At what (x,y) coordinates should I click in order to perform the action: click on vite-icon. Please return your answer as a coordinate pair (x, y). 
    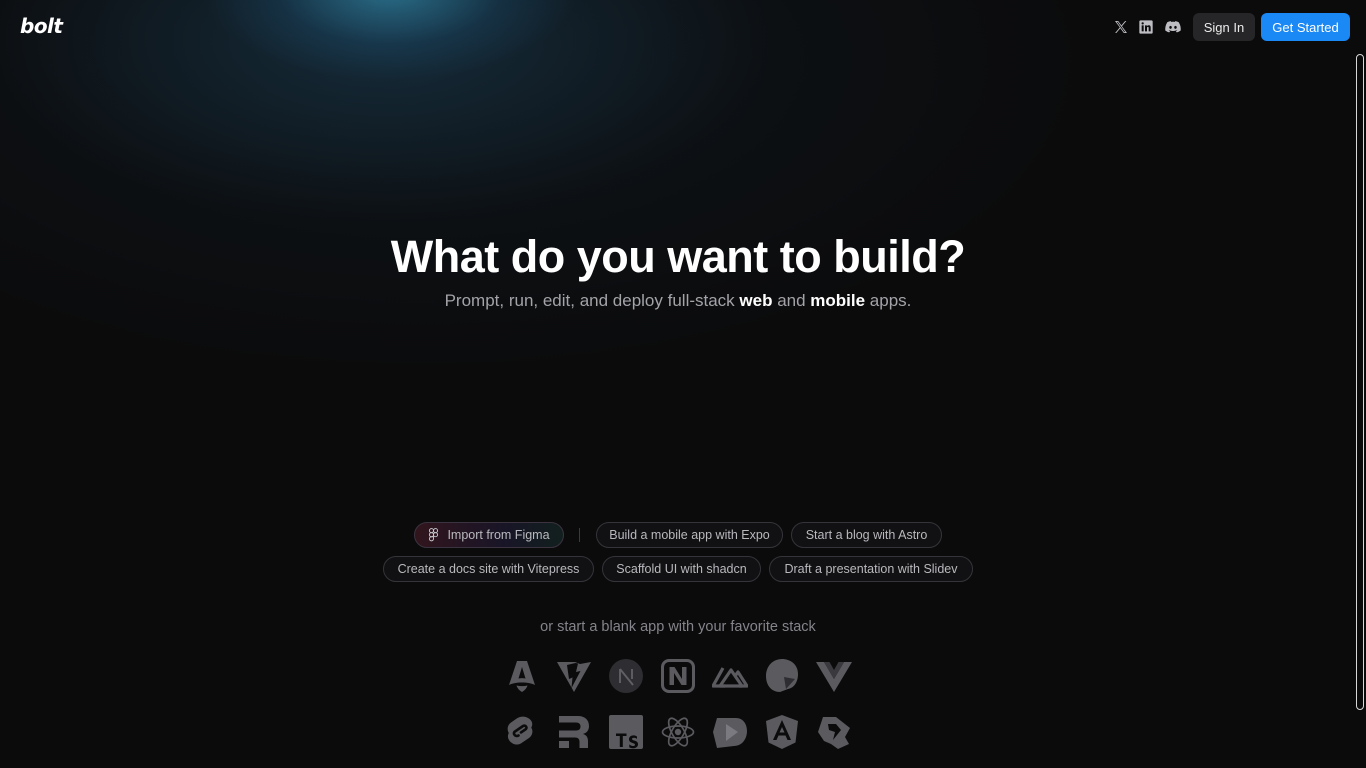
    Looking at the image, I should click on (574, 676).